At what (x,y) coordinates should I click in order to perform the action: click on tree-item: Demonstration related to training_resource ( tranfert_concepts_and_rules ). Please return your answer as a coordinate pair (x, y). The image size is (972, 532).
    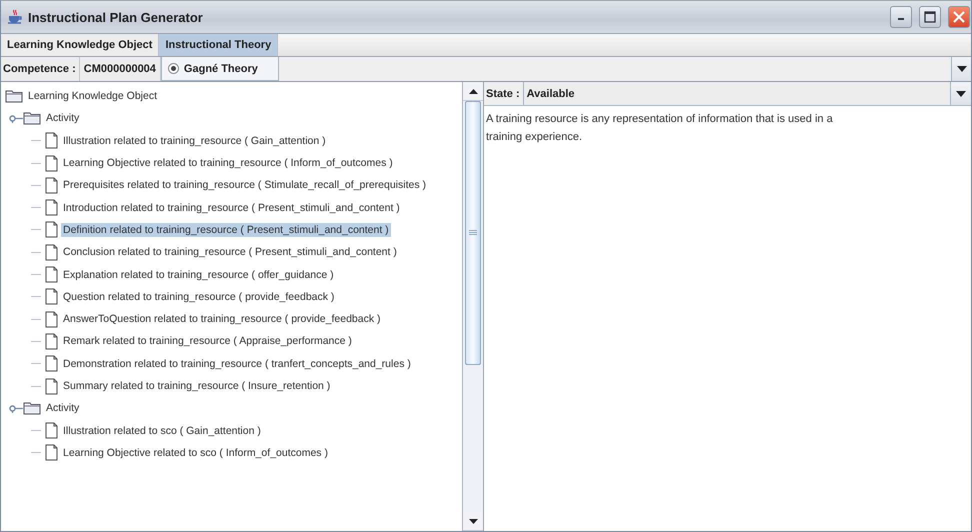
    Looking at the image, I should click on (237, 363).